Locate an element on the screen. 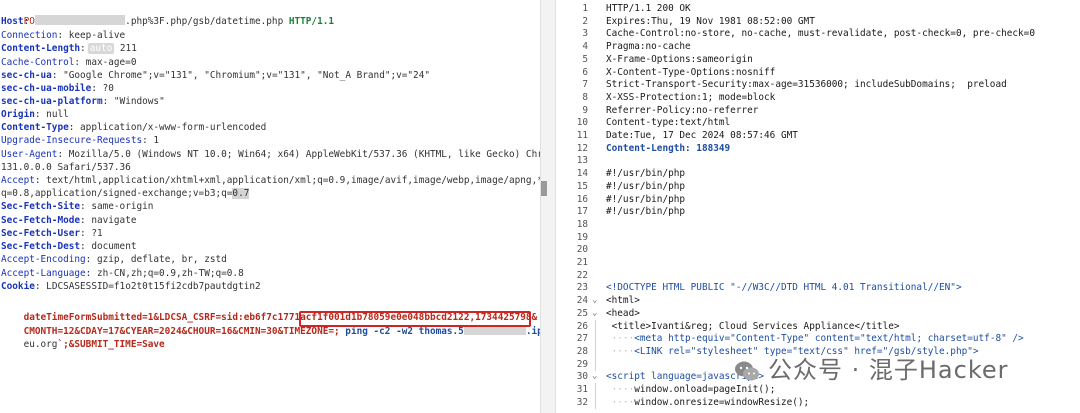 The width and height of the screenshot is (1080, 413). line-number: 27 is located at coordinates (582, 338).